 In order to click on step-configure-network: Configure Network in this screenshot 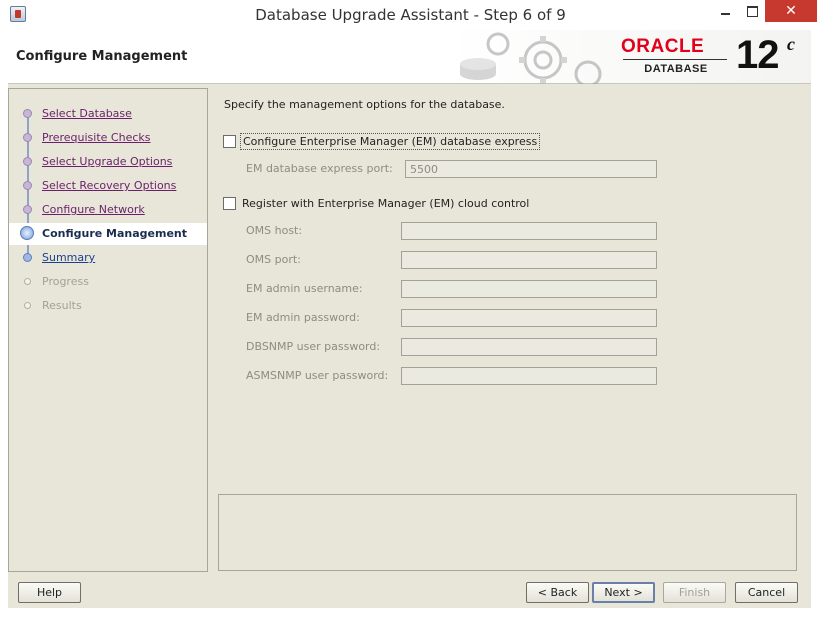, I will do `click(108, 210)`.